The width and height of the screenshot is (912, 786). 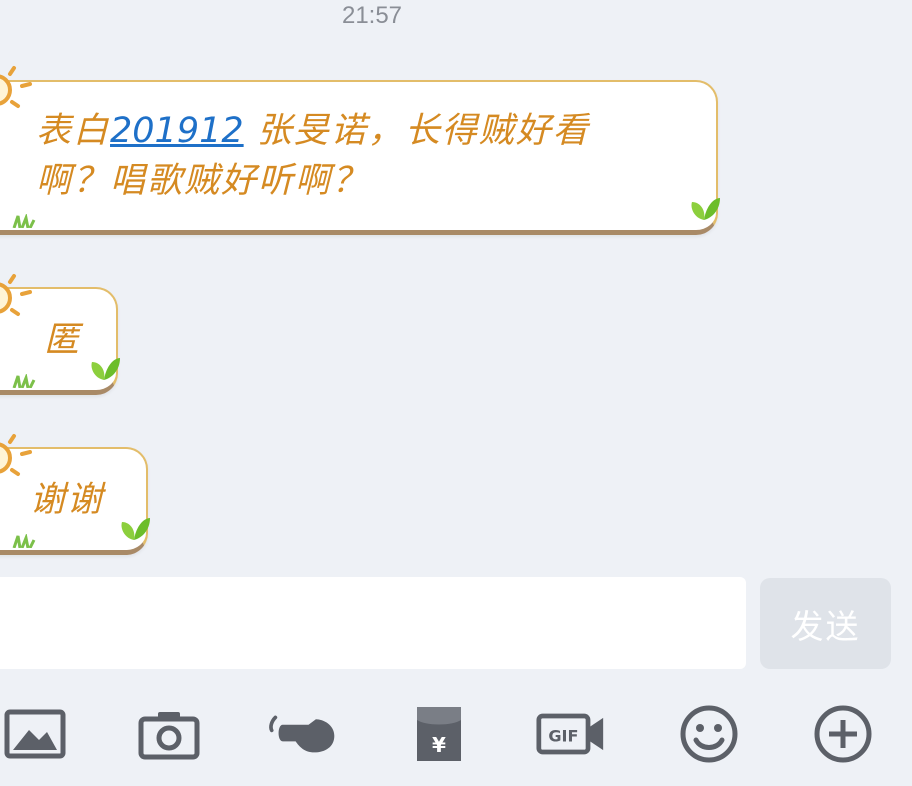 What do you see at coordinates (416, 131) in the screenshot?
I see `message-text: 张旻诺，长得贼好看` at bounding box center [416, 131].